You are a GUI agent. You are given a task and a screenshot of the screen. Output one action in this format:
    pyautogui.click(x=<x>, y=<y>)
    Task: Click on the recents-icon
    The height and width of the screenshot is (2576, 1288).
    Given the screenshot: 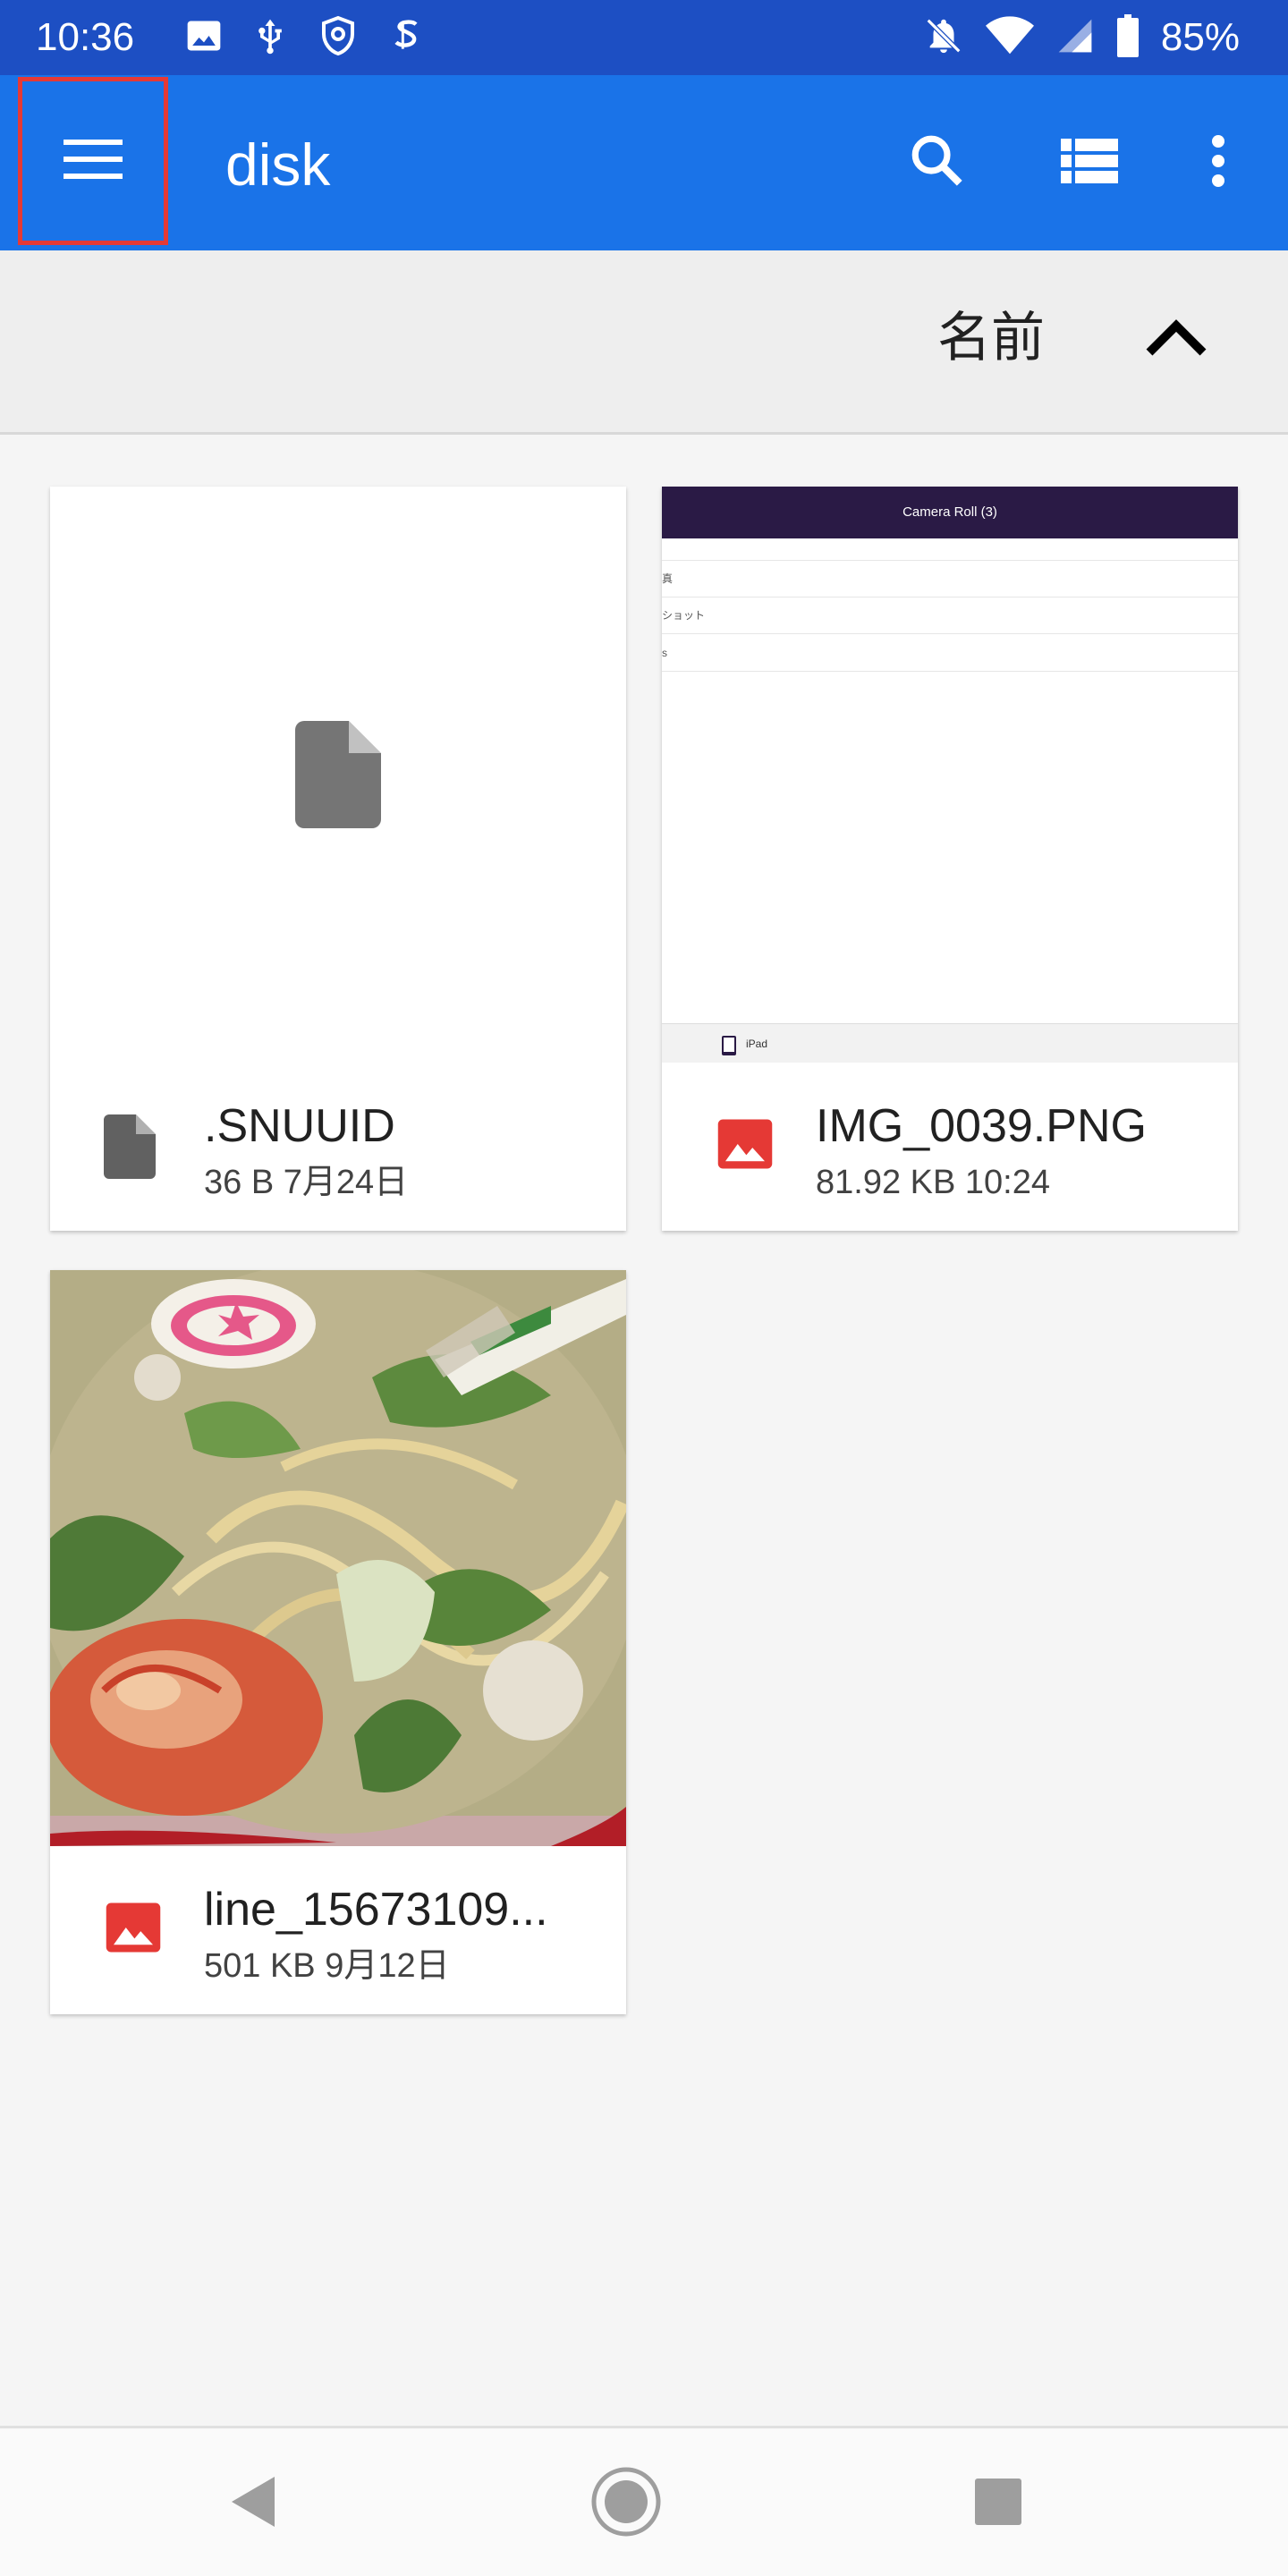 What is the action you would take?
    pyautogui.click(x=998, y=2503)
    